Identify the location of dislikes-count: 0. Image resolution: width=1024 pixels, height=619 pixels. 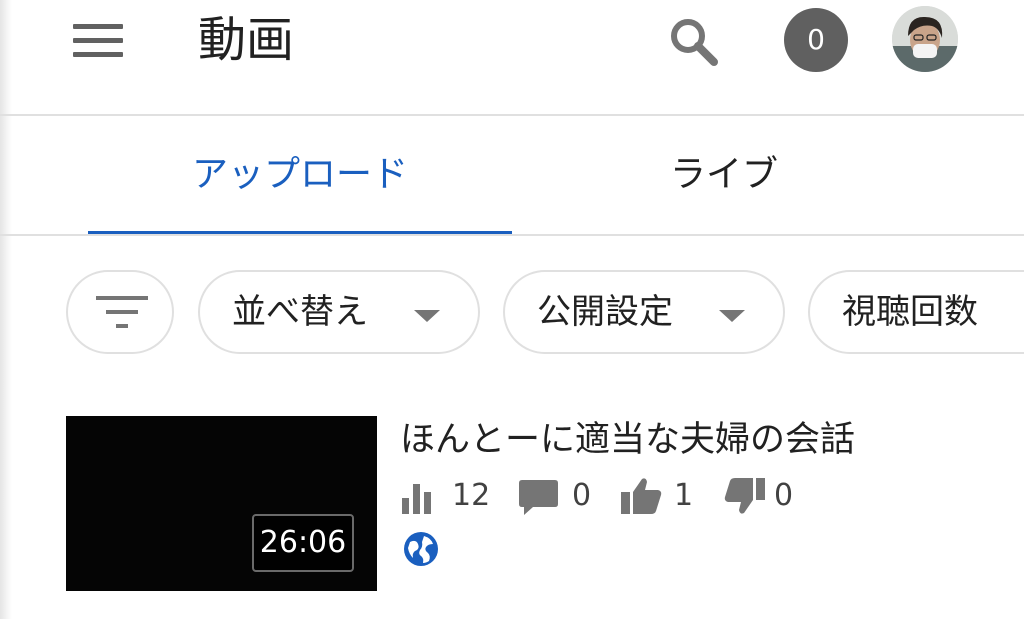
(784, 495).